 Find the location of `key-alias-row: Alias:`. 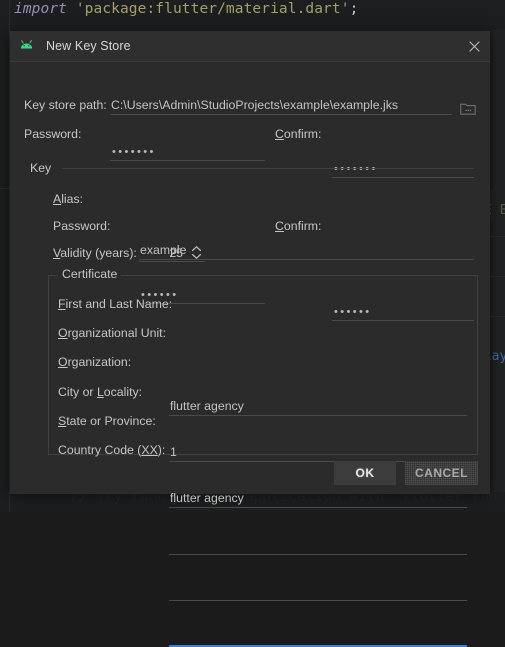

key-alias-row: Alias: is located at coordinates (68, 199).